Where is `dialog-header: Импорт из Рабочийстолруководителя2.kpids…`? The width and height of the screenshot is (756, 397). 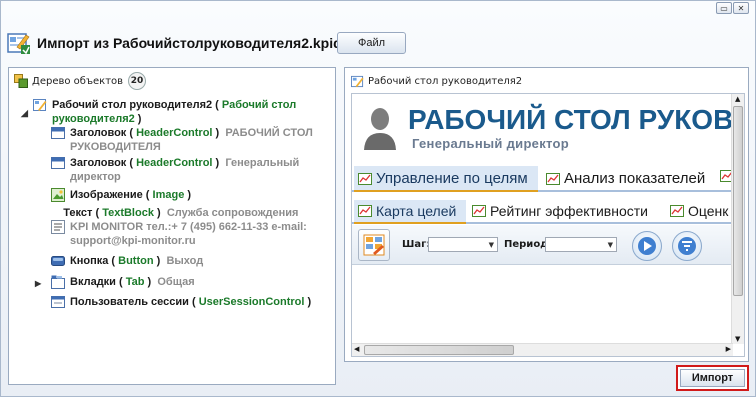
dialog-header: Импорт из Рабочийстолруководителя2.kpids… is located at coordinates (182, 43).